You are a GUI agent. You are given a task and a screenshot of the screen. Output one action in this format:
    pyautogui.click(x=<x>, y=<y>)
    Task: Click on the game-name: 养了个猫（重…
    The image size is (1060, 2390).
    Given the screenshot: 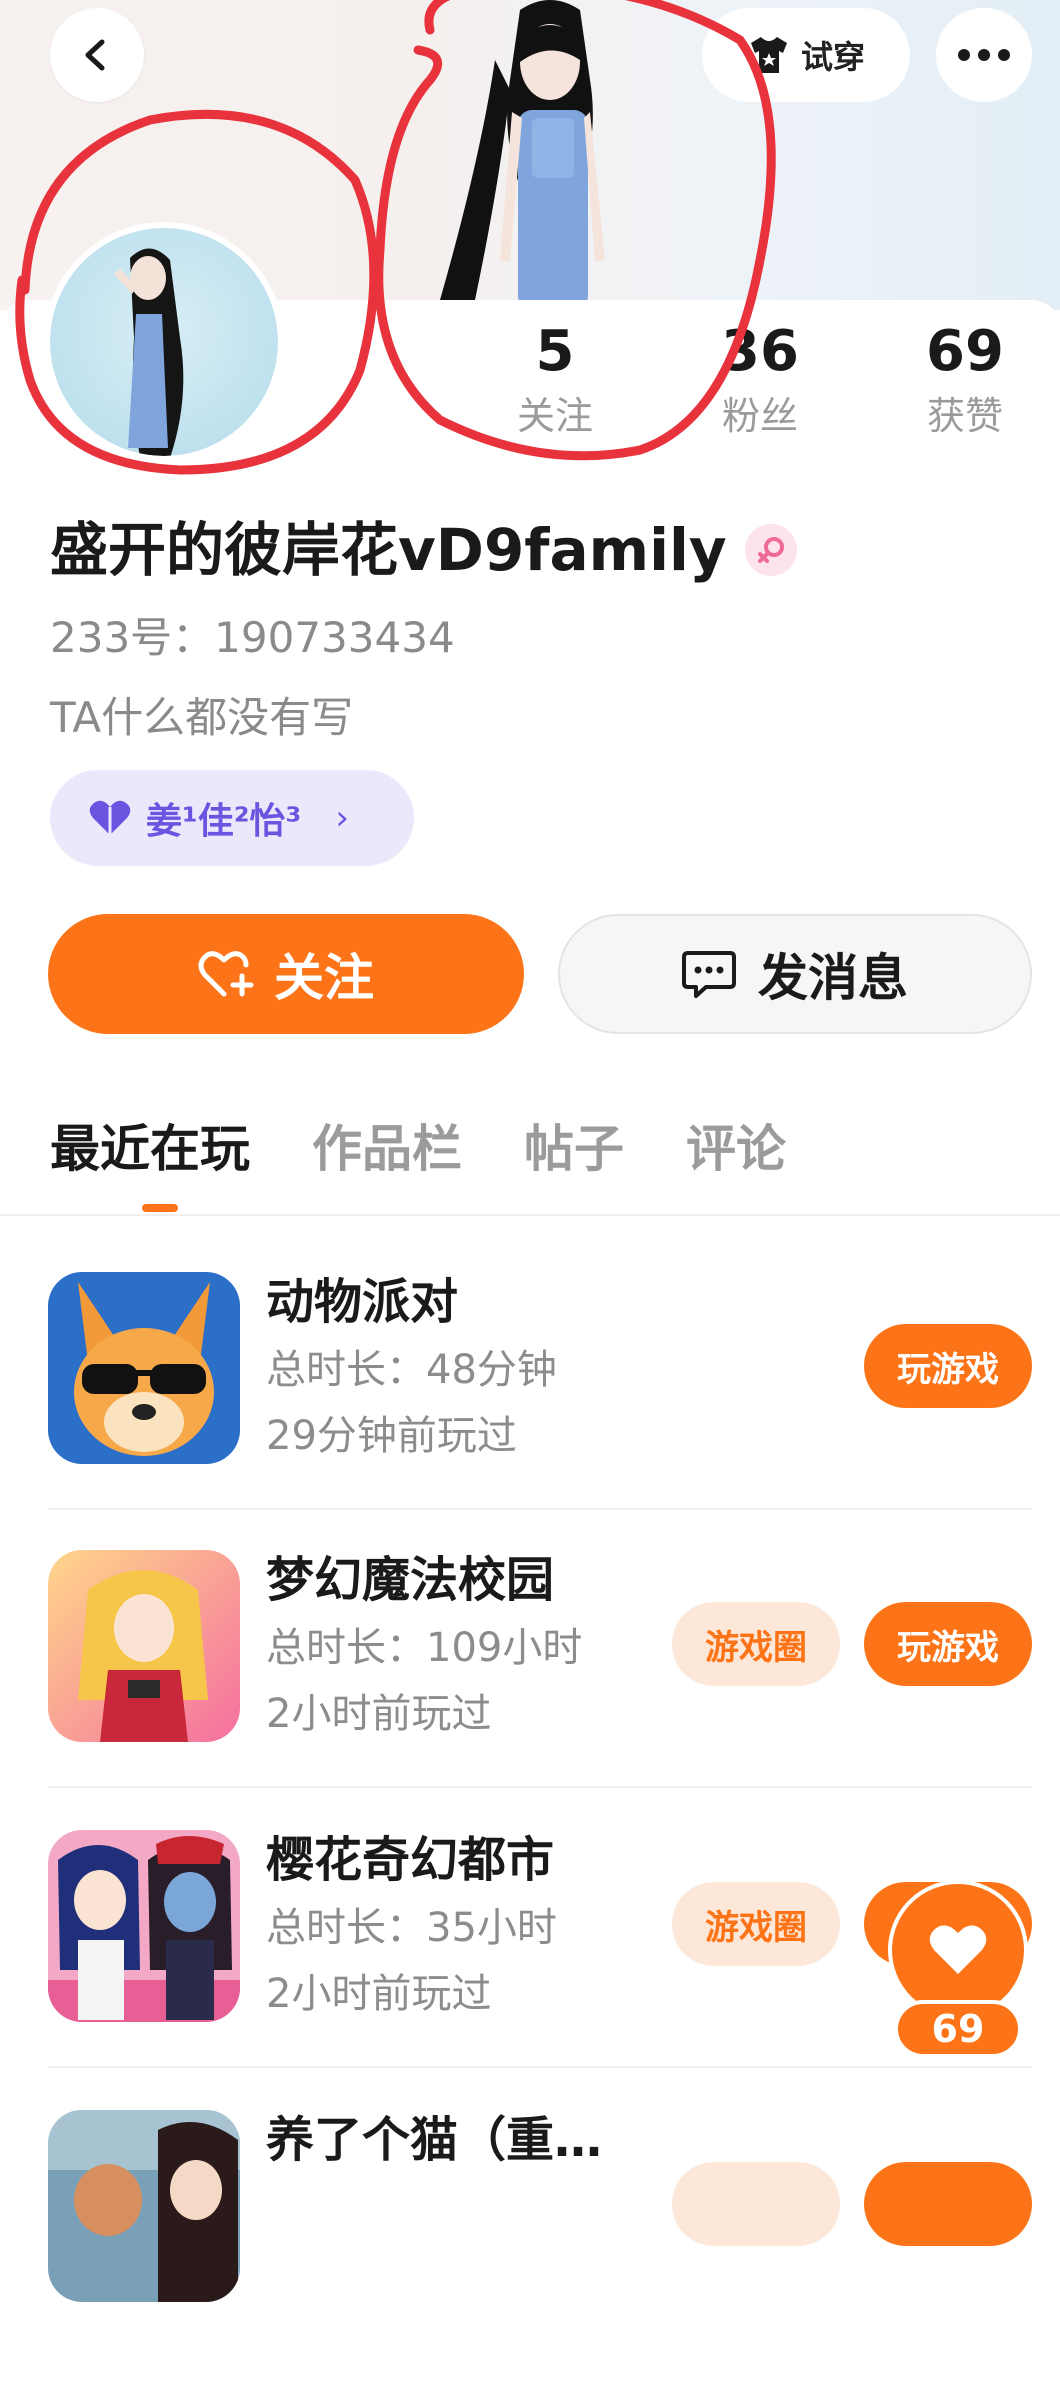 What is the action you would take?
    pyautogui.click(x=434, y=2140)
    